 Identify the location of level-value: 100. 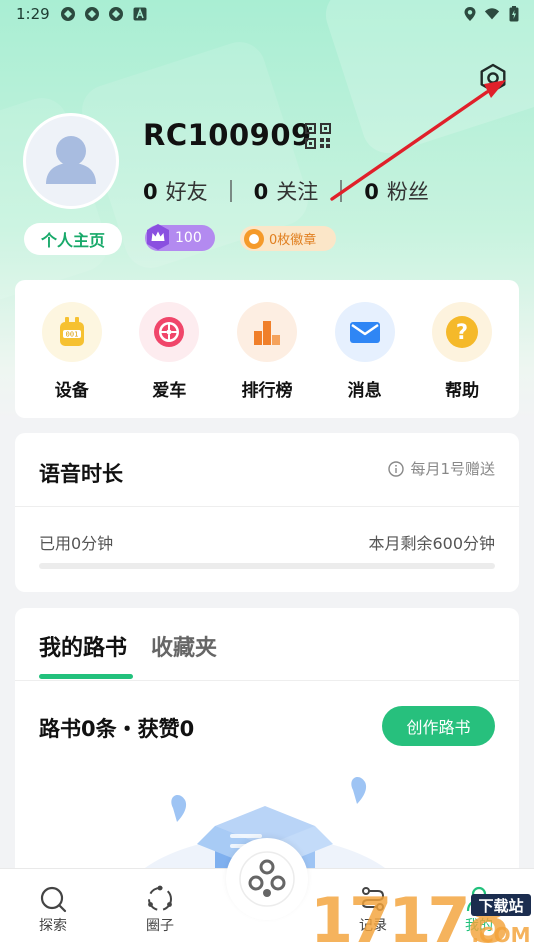
(188, 238).